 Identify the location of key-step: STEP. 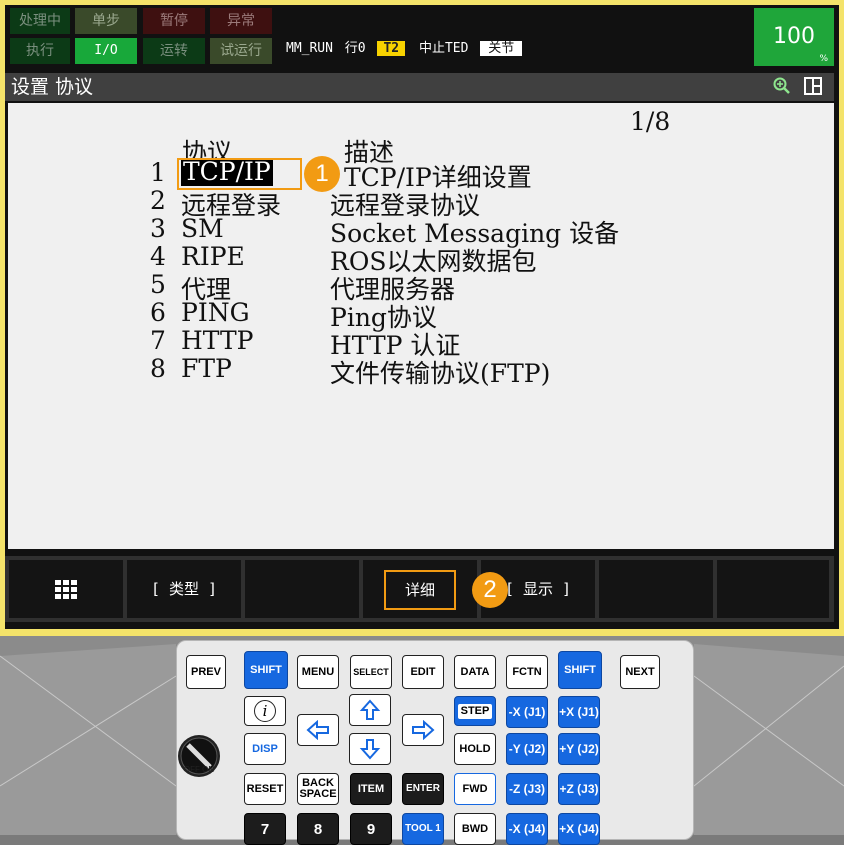
(475, 711).